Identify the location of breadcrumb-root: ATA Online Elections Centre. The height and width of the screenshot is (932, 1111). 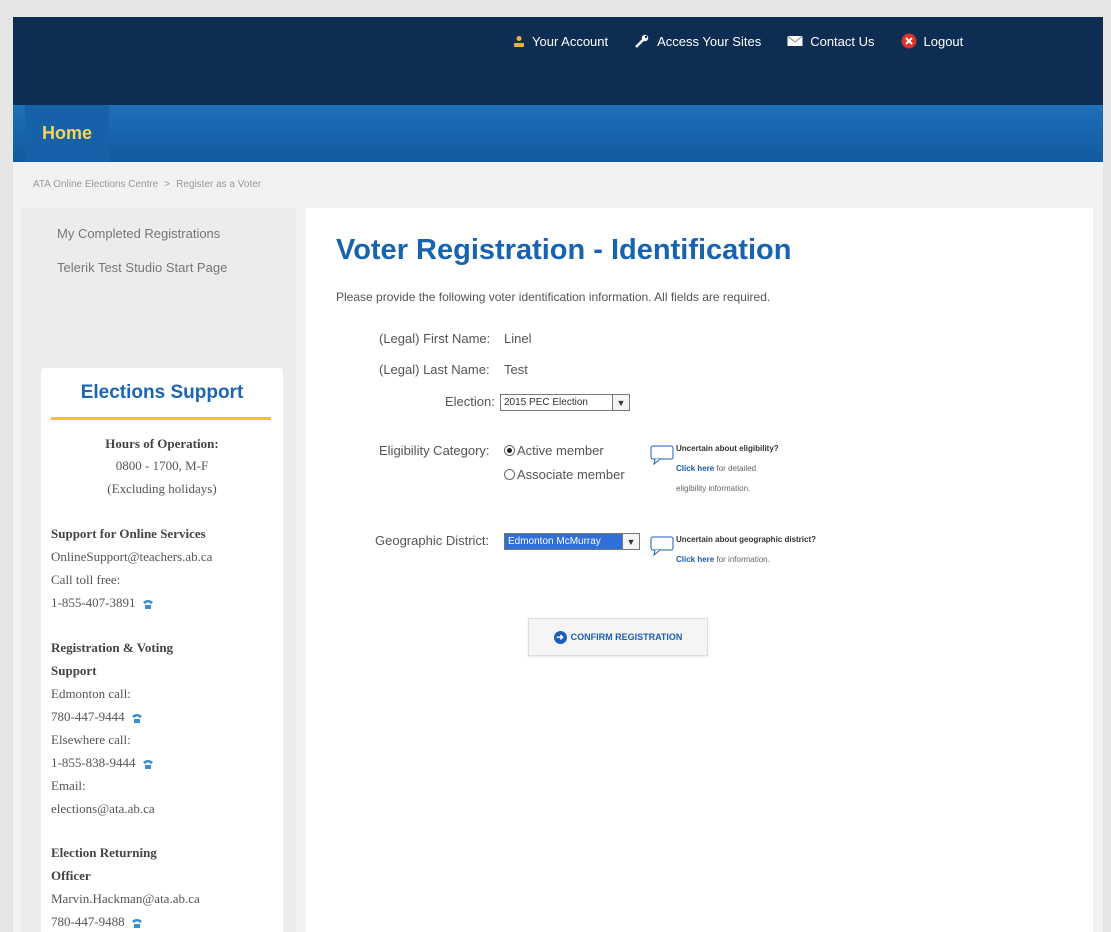
(95, 184).